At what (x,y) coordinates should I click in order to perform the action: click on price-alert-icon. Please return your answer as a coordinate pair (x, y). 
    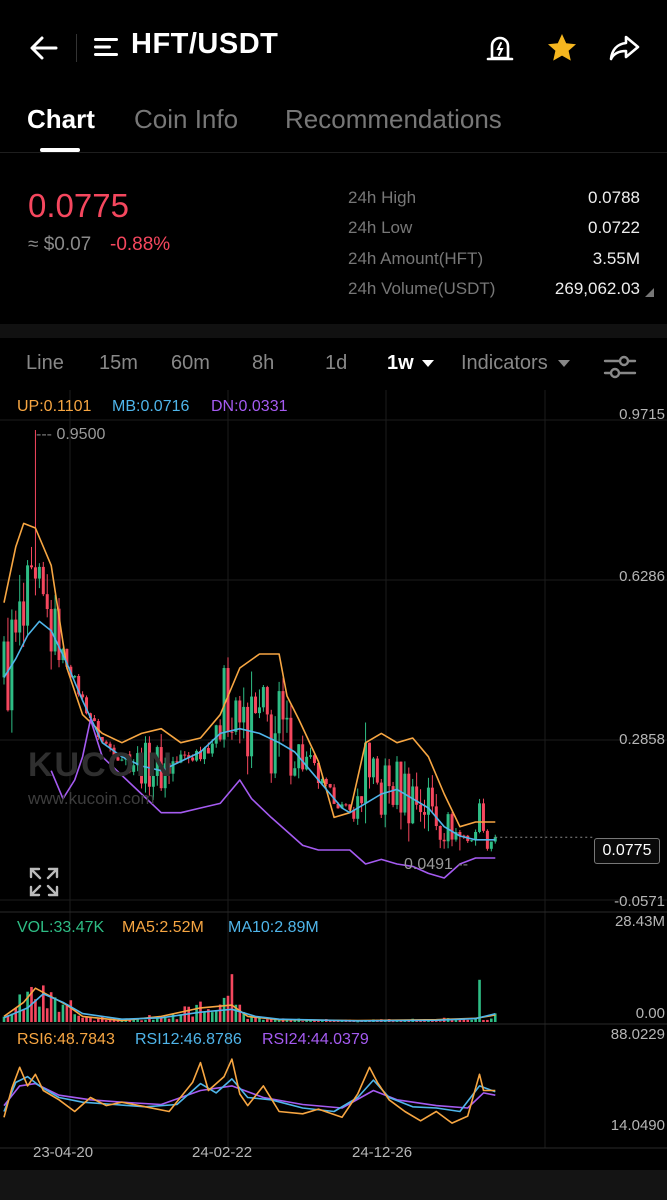
    Looking at the image, I should click on (500, 48).